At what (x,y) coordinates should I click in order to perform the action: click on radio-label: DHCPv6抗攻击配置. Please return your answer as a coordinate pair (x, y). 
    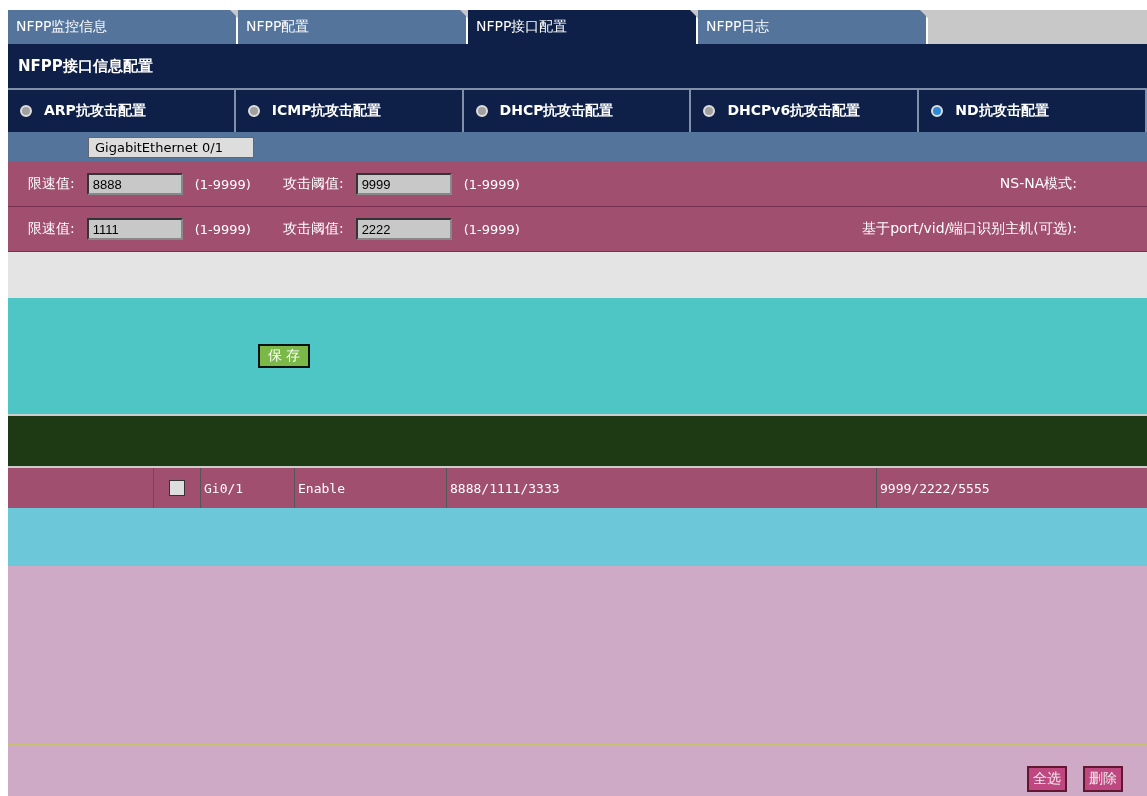
    Looking at the image, I should click on (794, 111).